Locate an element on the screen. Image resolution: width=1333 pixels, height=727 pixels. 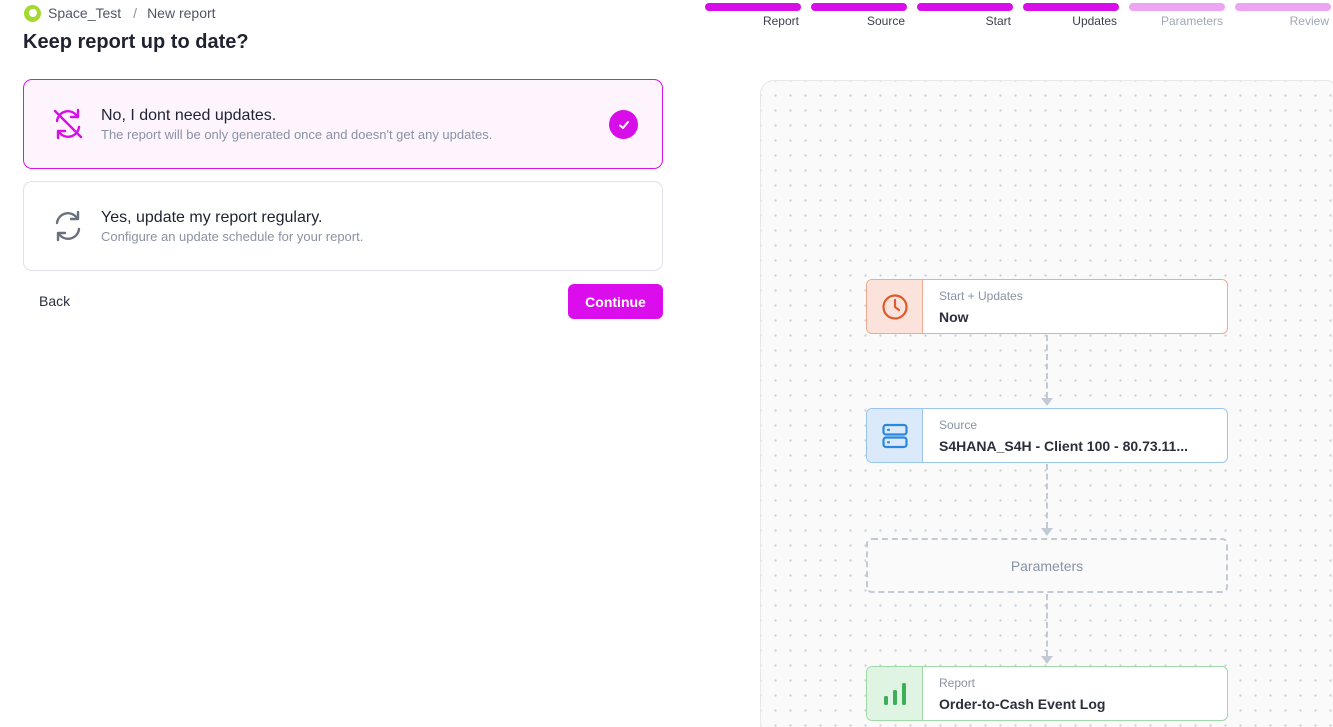
server-icon is located at coordinates (895, 435).